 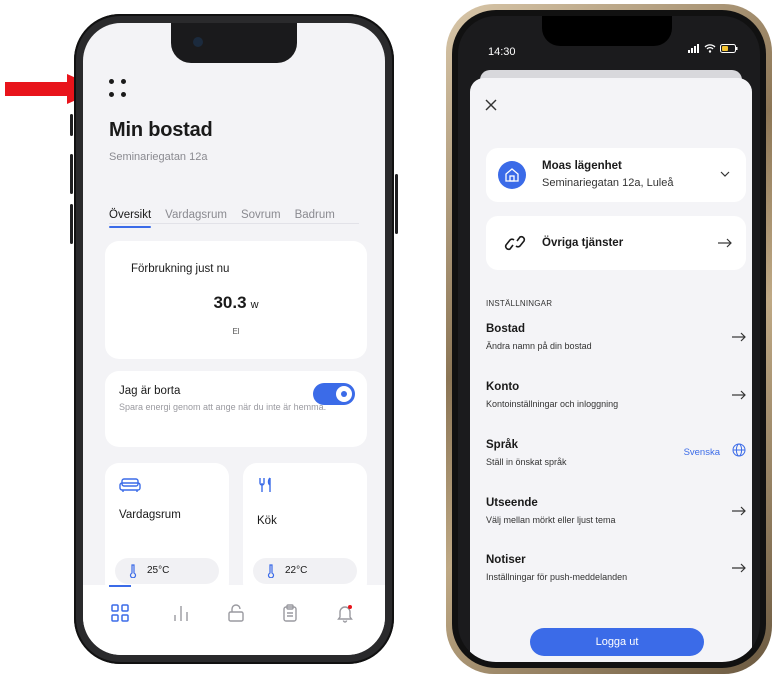 What do you see at coordinates (739, 450) in the screenshot?
I see `globe-icon` at bounding box center [739, 450].